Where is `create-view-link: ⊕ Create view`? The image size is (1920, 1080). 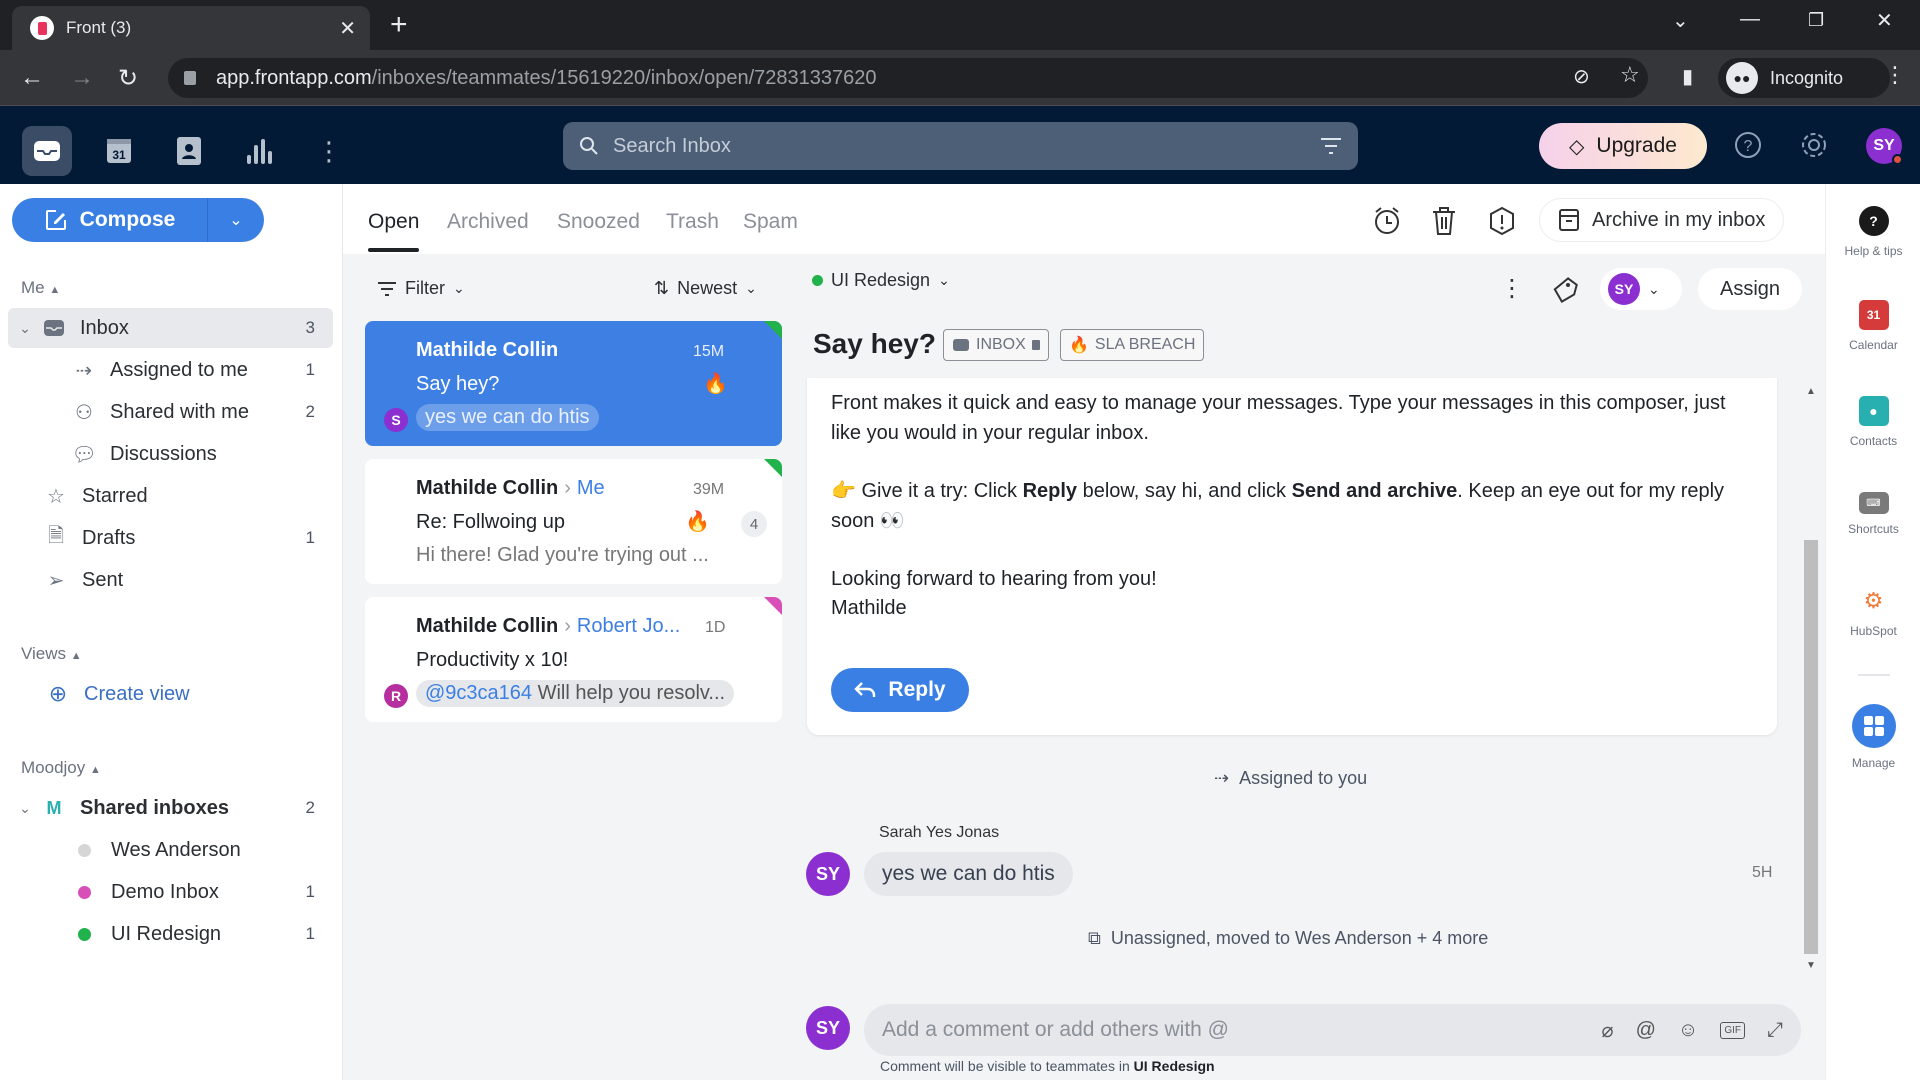 create-view-link: ⊕ Create view is located at coordinates (170, 694).